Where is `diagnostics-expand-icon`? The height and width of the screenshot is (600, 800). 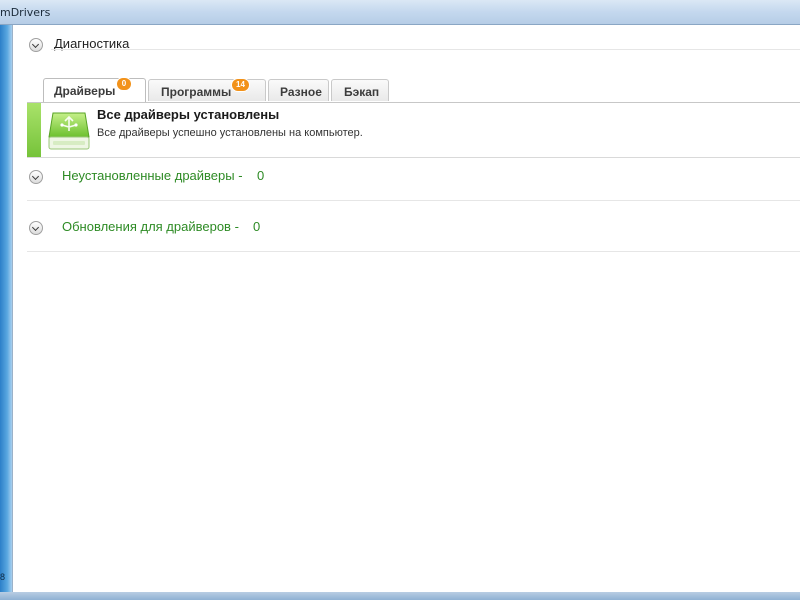 diagnostics-expand-icon is located at coordinates (36, 45).